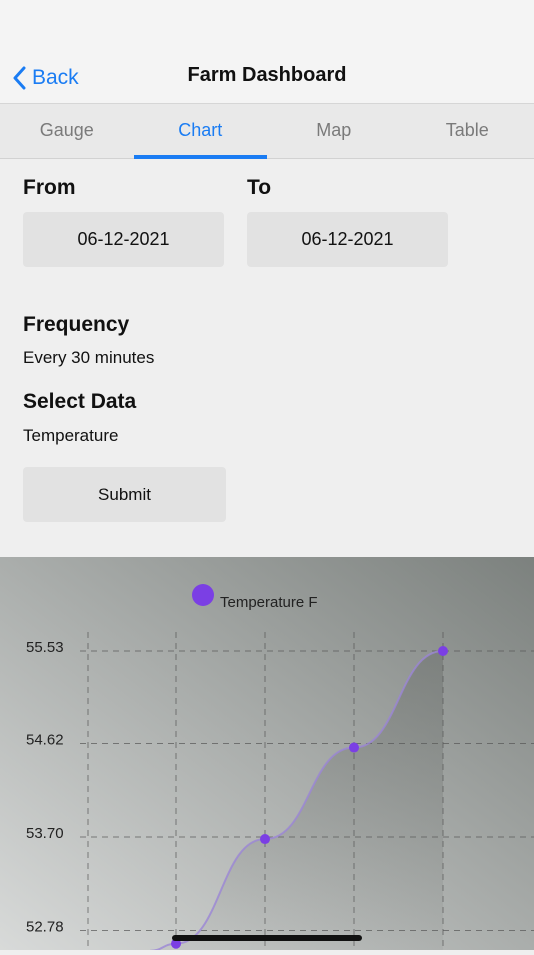 The height and width of the screenshot is (955, 534). Describe the element at coordinates (45, 927) in the screenshot. I see `y-tick-label: 52.78` at that location.